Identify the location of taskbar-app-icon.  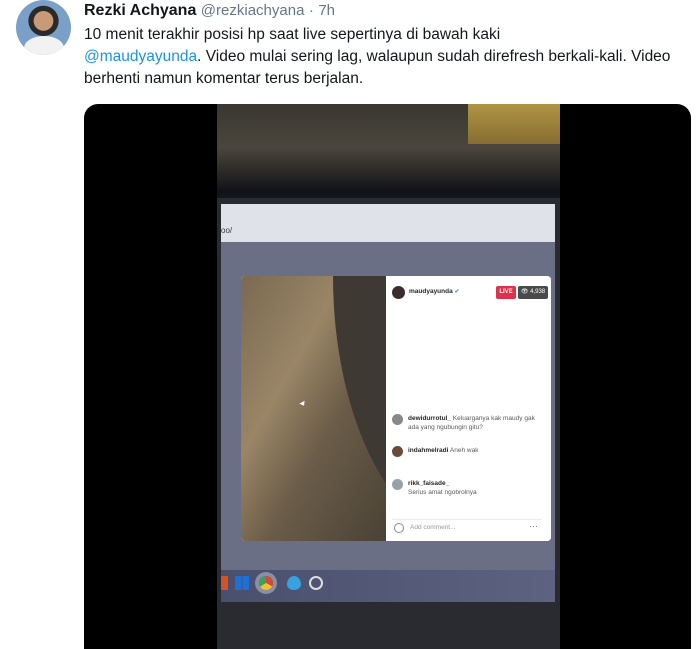
(224, 583).